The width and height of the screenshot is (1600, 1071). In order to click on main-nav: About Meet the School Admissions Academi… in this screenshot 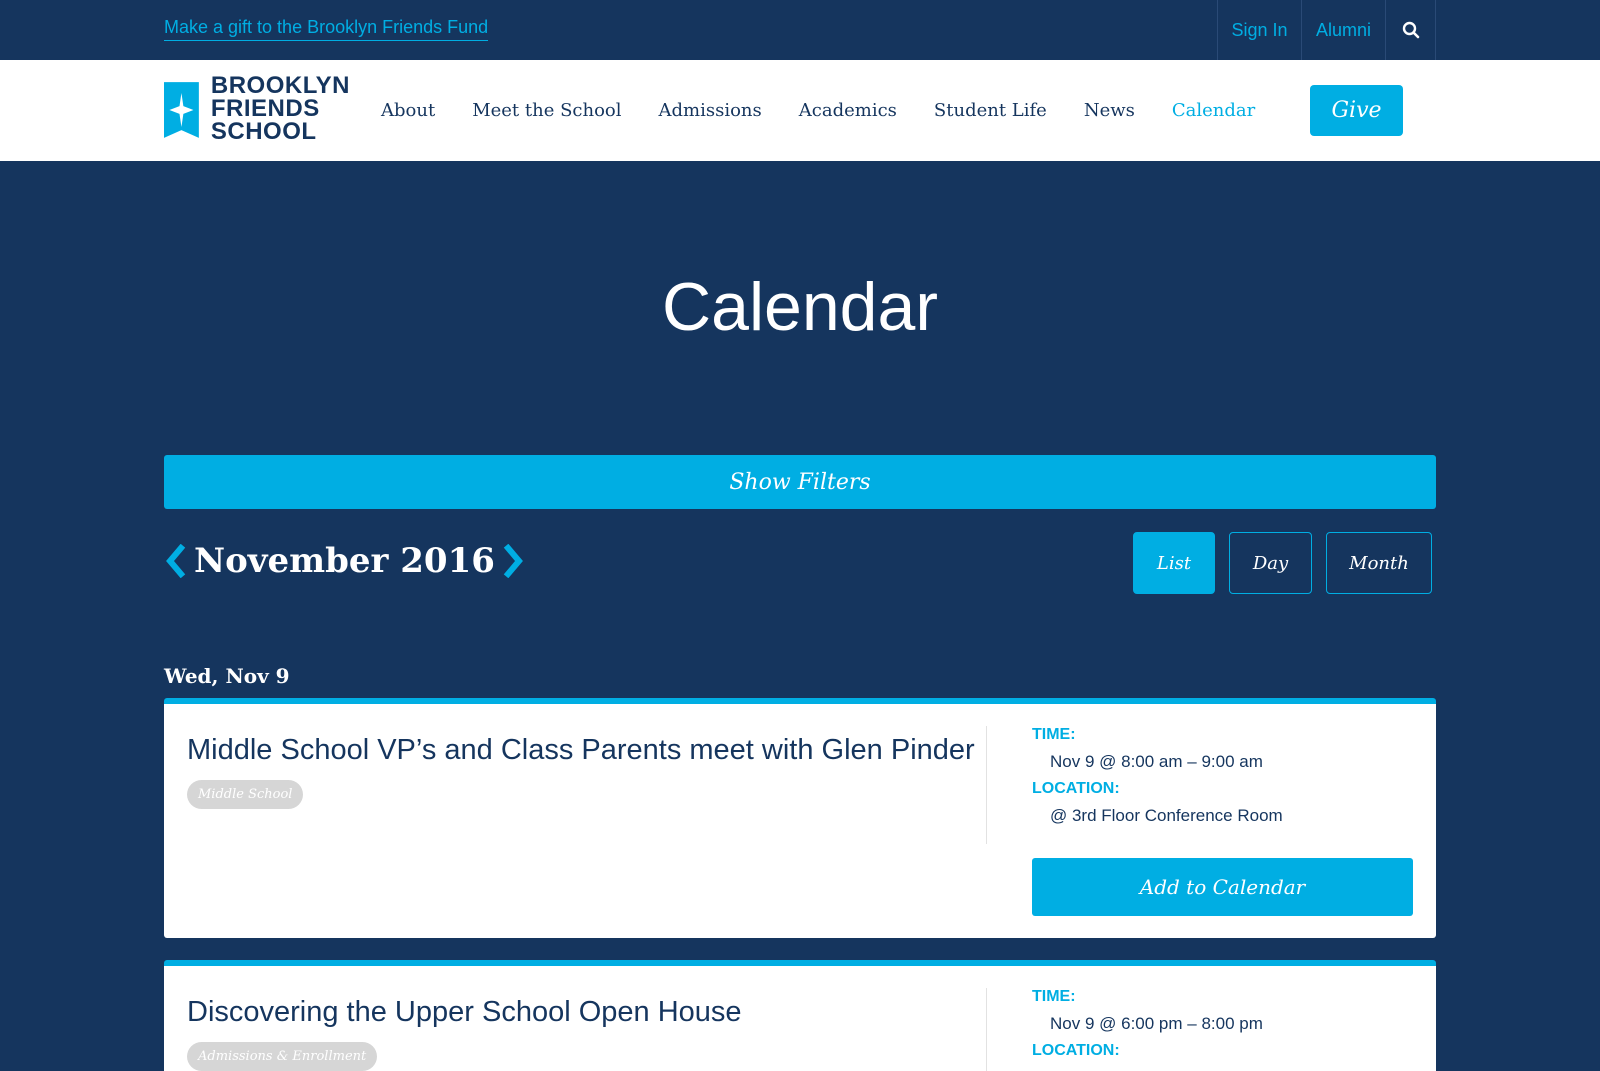, I will do `click(836, 110)`.